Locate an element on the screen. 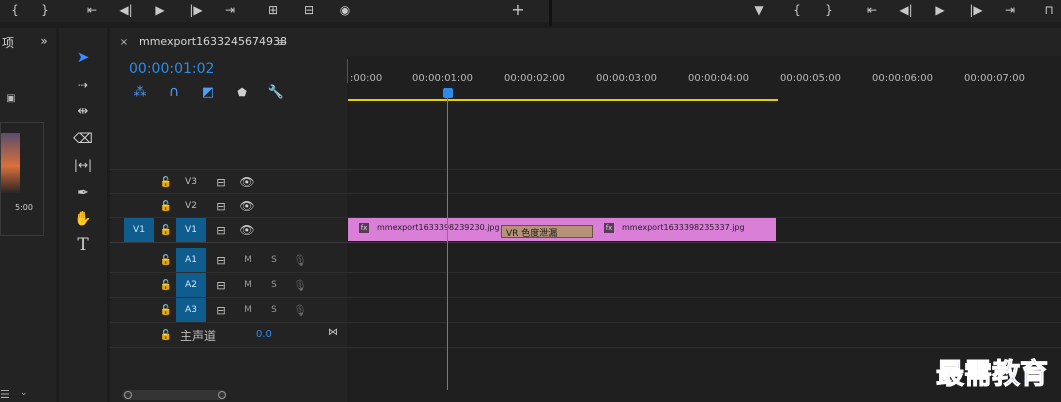 The image size is (1061, 402). track-header-master: 🔓 主声道 0.0 ⋈ is located at coordinates (228, 335).